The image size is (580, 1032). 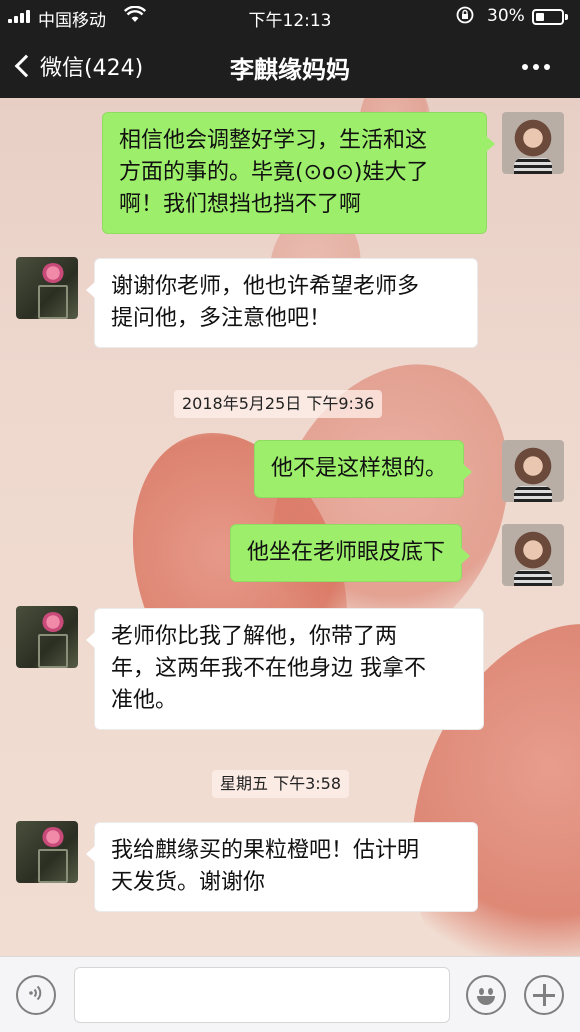 I want to click on more-functions-button, so click(x=544, y=995).